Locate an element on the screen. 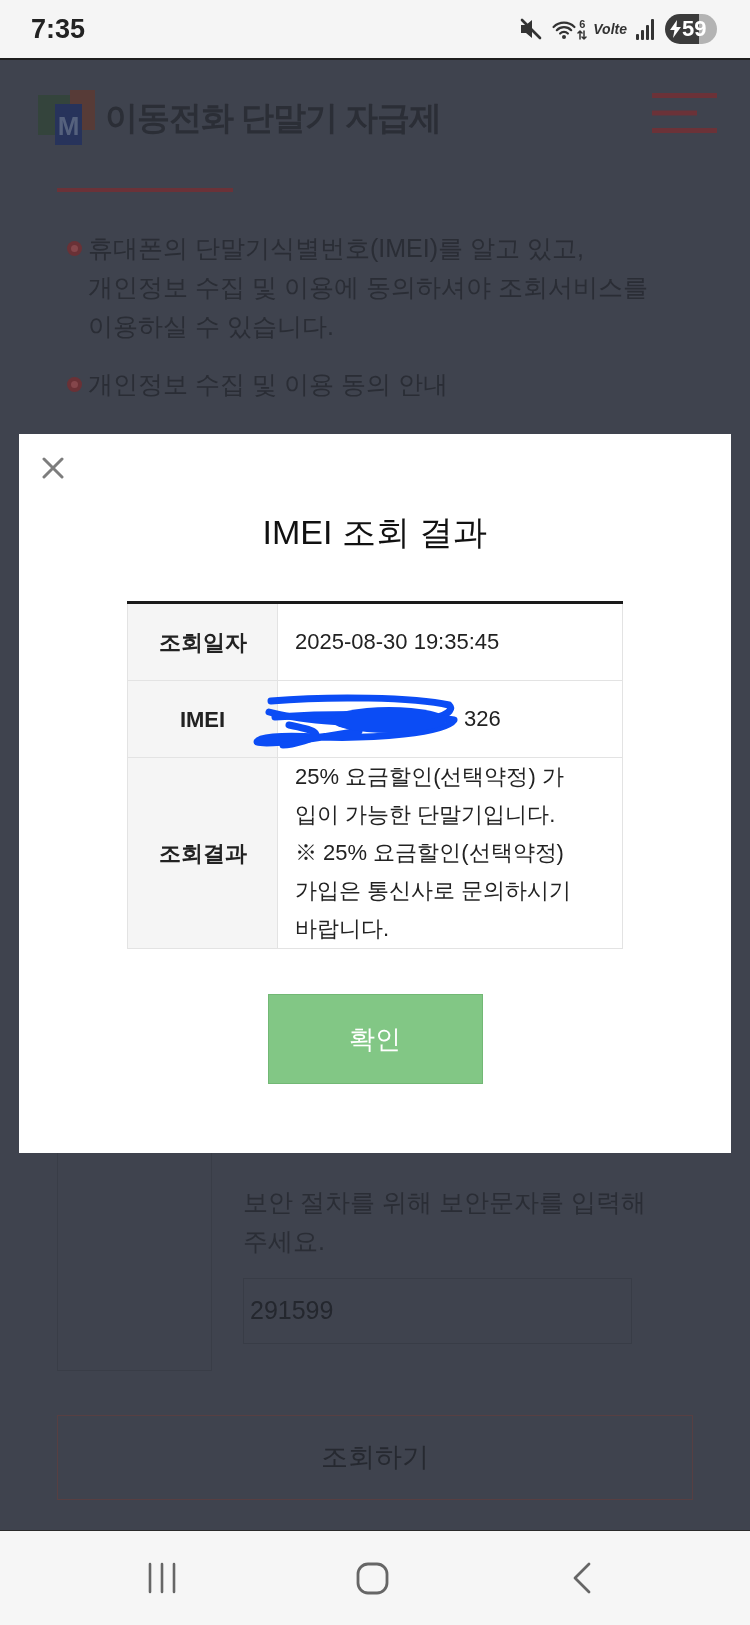 This screenshot has width=750, height=1625. row-header-cell: 조회일자 is located at coordinates (203, 642).